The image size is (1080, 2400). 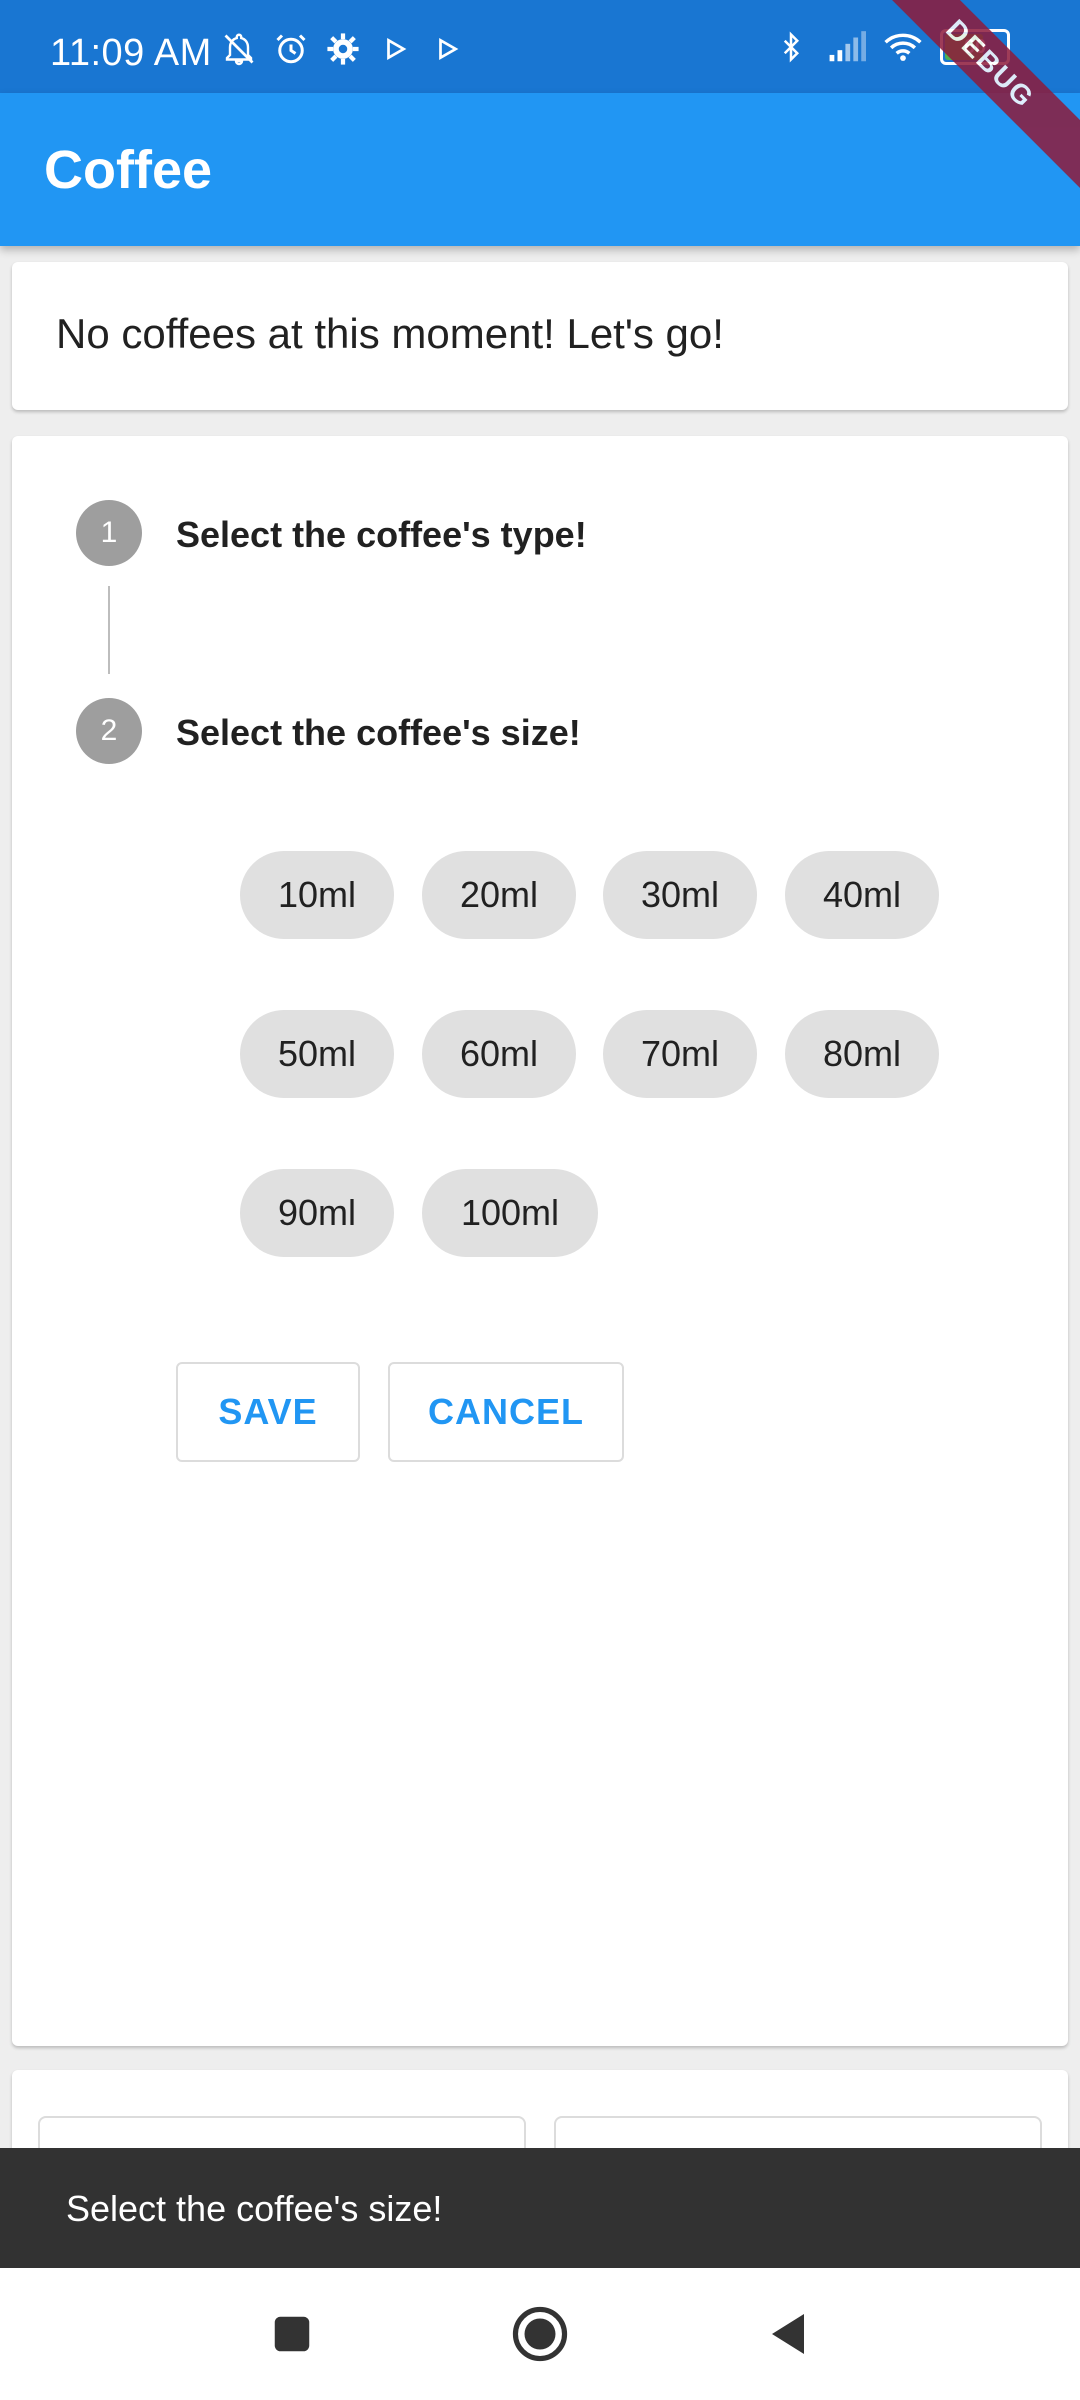 I want to click on alarm-icon, so click(x=291, y=49).